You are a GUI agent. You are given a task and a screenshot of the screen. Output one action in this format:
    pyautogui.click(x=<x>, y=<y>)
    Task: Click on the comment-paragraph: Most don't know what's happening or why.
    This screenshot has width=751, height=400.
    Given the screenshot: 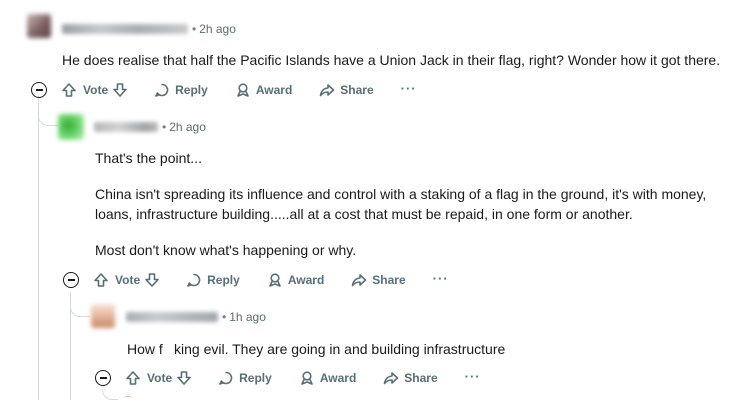 What is the action you would take?
    pyautogui.click(x=226, y=250)
    